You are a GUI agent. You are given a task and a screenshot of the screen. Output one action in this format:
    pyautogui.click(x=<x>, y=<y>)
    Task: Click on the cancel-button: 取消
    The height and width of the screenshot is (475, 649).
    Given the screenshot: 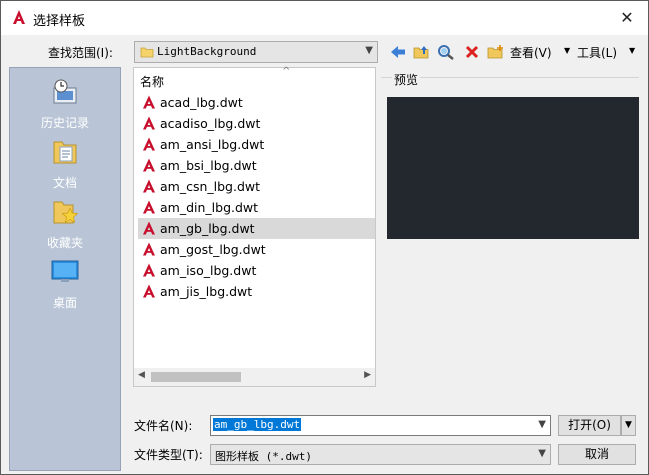 What is the action you would take?
    pyautogui.click(x=597, y=454)
    